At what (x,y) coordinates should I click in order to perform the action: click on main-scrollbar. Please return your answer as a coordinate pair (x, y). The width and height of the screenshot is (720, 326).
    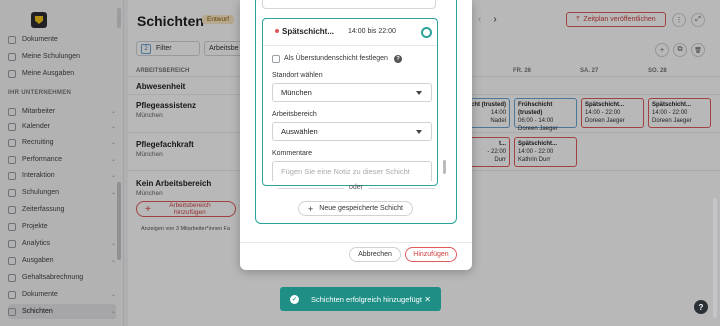
    Looking at the image, I should click on (715, 258).